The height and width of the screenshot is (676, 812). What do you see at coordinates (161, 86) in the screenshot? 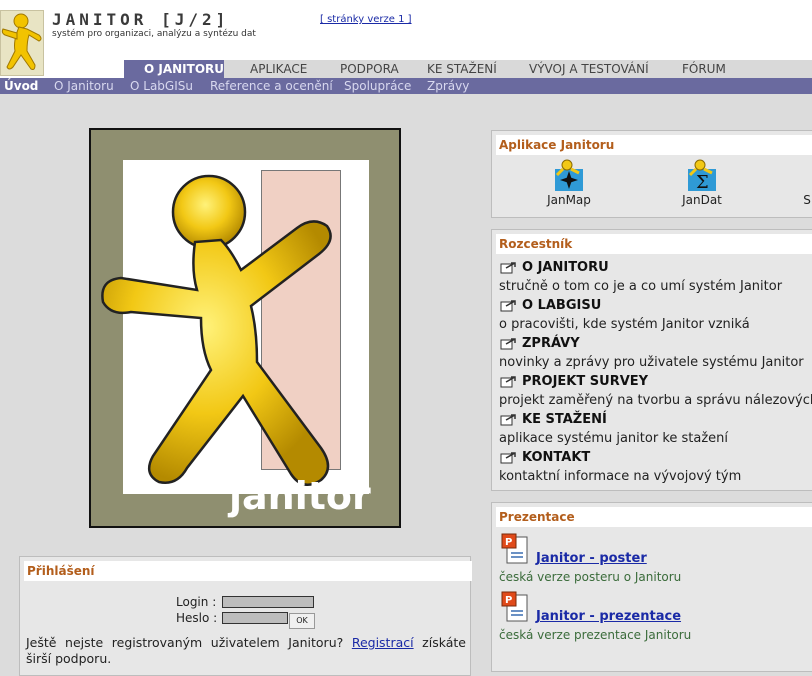
I see `sub-menu-o-labgisu: O LabGISu` at bounding box center [161, 86].